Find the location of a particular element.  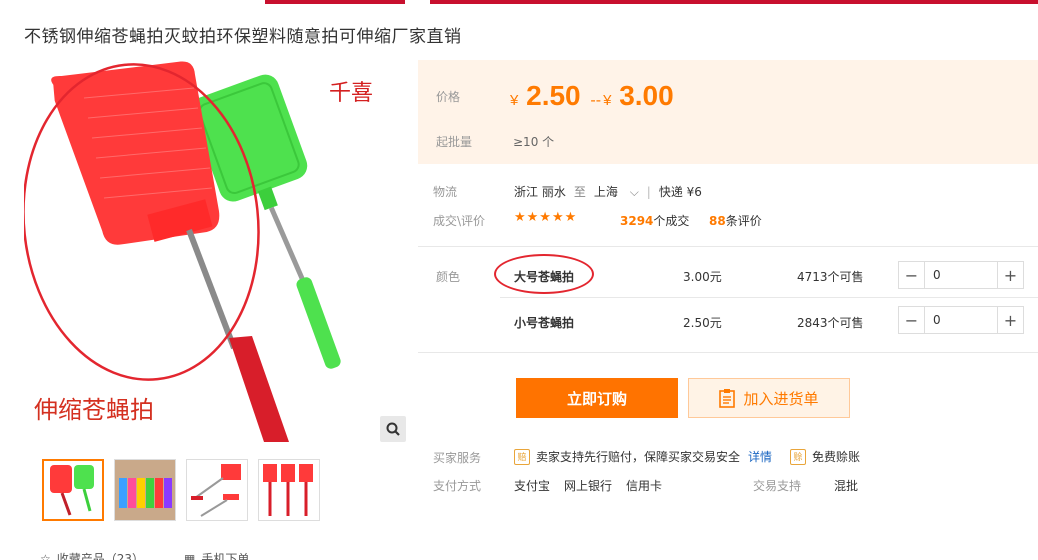

rating-stars: ★★★★★ is located at coordinates (546, 217).